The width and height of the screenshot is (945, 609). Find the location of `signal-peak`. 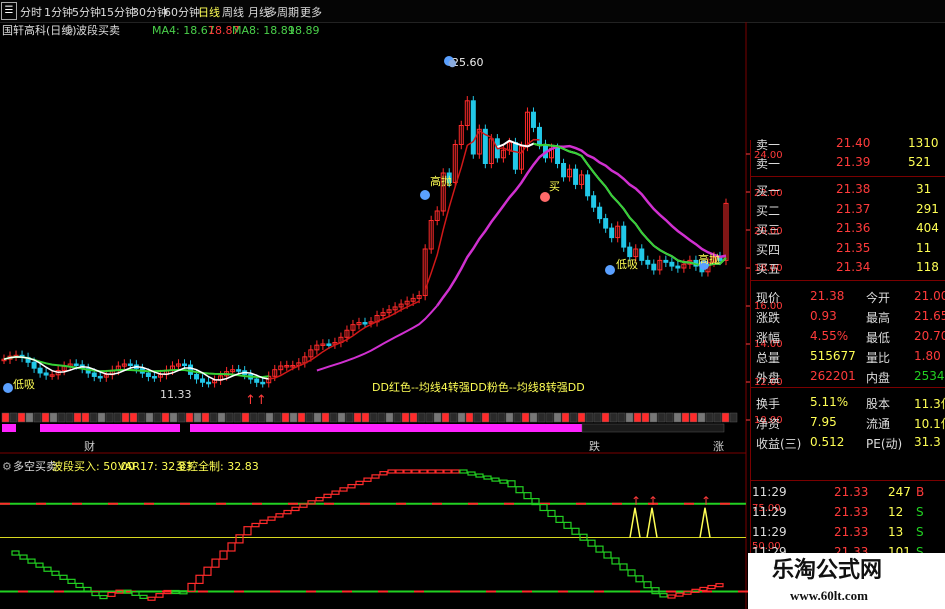

signal-peak is located at coordinates (652, 522).